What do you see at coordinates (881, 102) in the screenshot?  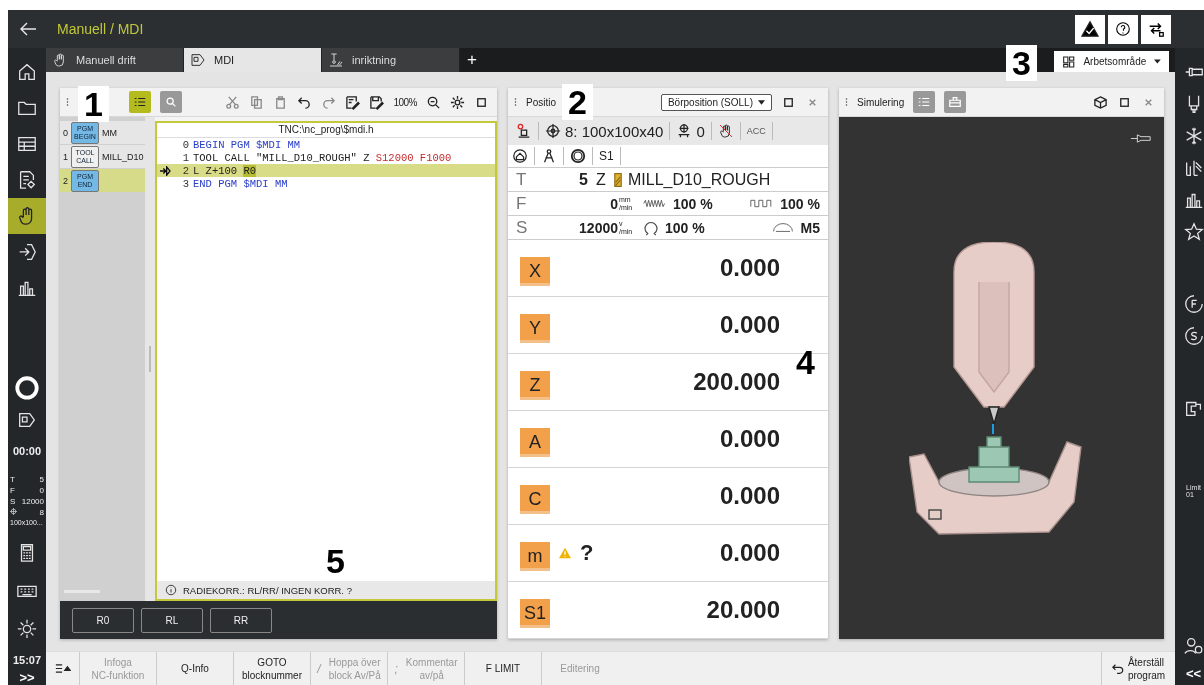 I see `panel-title: Simulering` at bounding box center [881, 102].